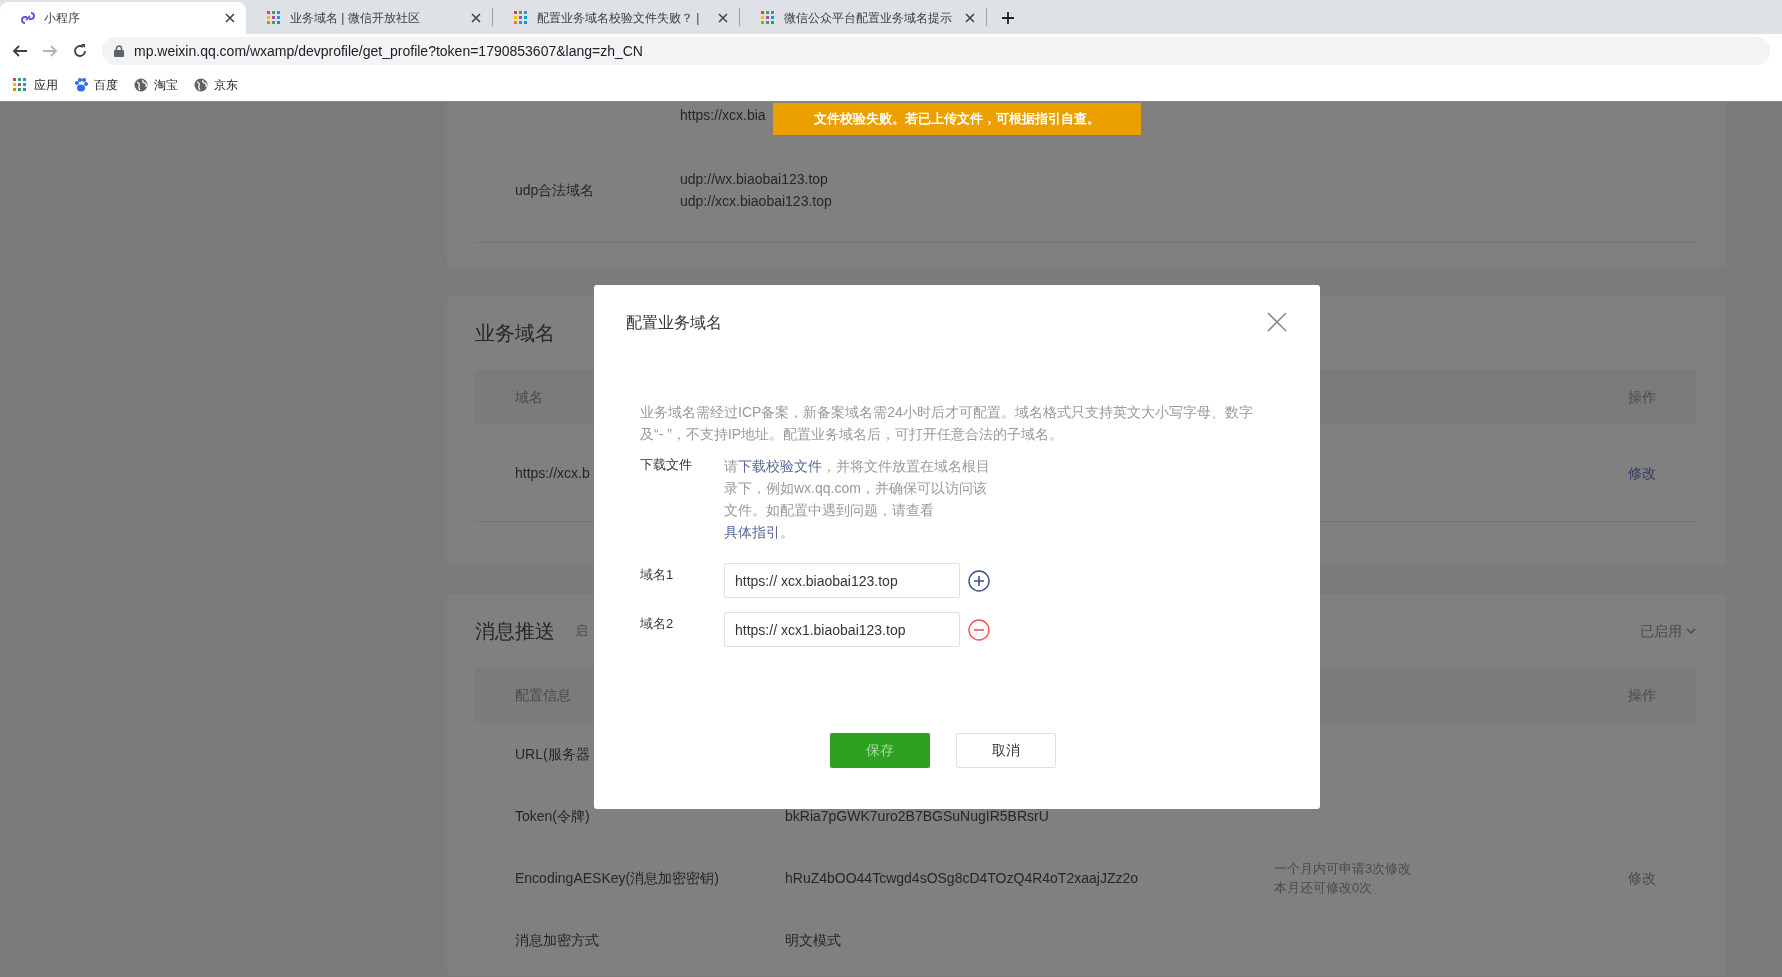 The image size is (1782, 977). Describe the element at coordinates (62, 18) in the screenshot. I see `tab-title: 小程序` at that location.